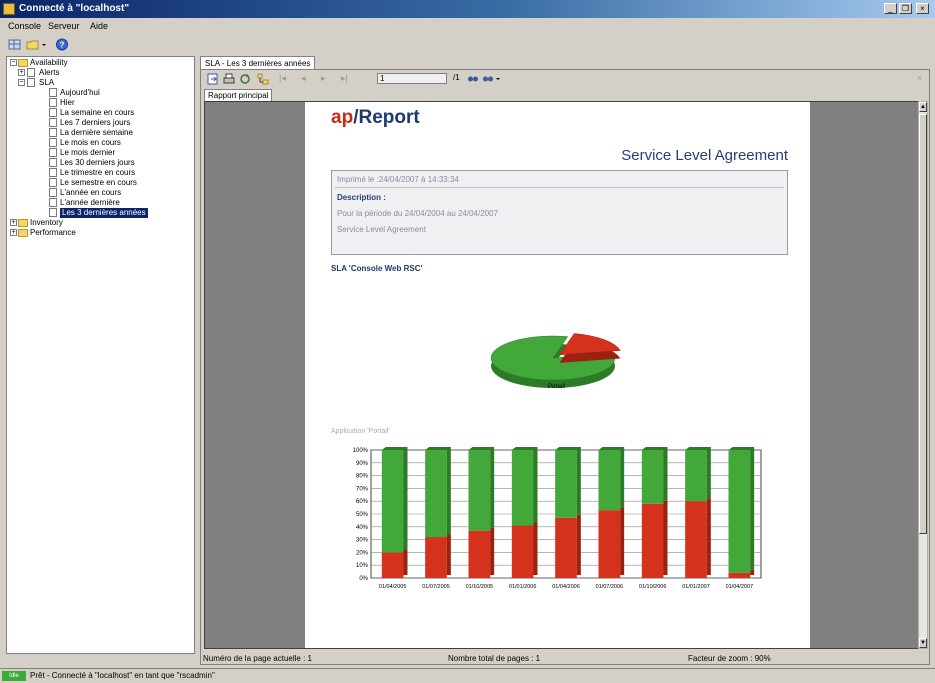 Image resolution: width=935 pixels, height=683 pixels. What do you see at coordinates (14, 676) in the screenshot?
I see `status-badge: Idle` at bounding box center [14, 676].